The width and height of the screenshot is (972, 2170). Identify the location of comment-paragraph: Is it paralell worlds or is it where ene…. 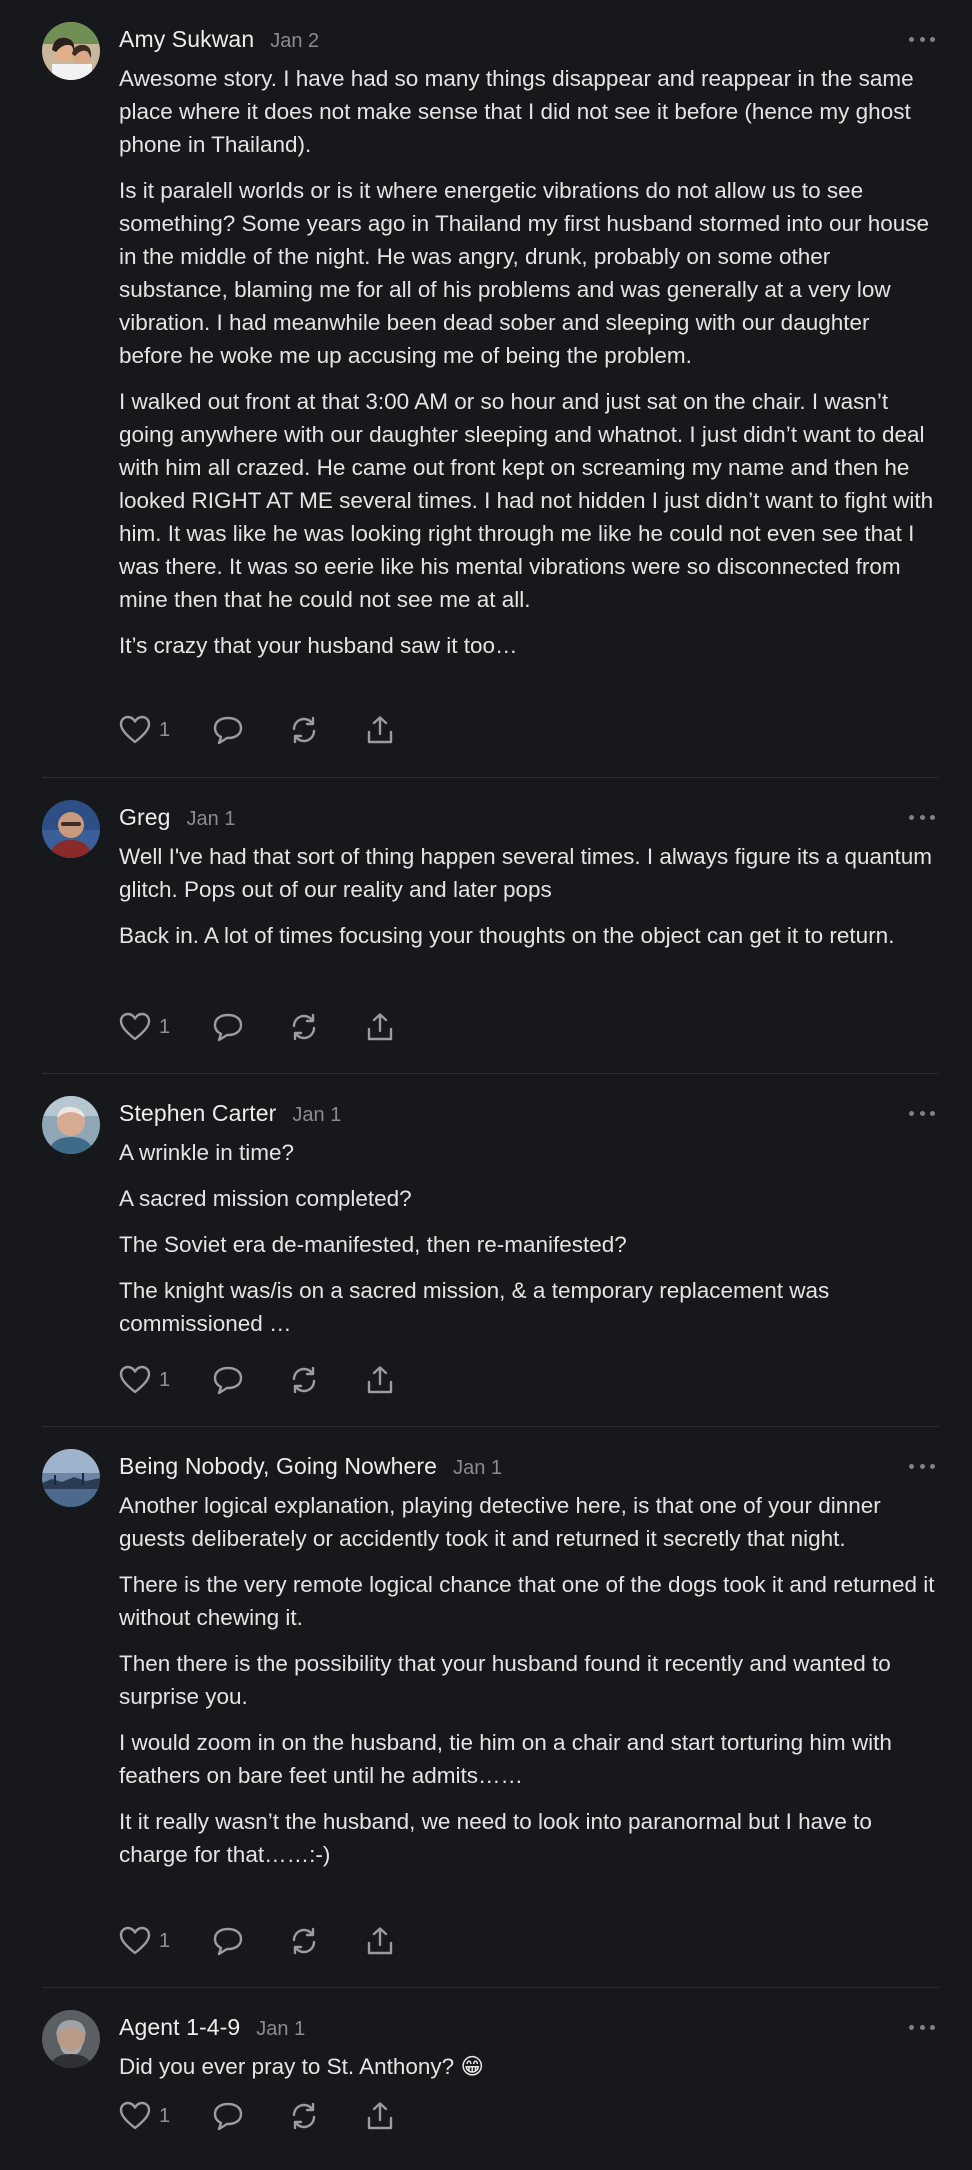
(524, 273).